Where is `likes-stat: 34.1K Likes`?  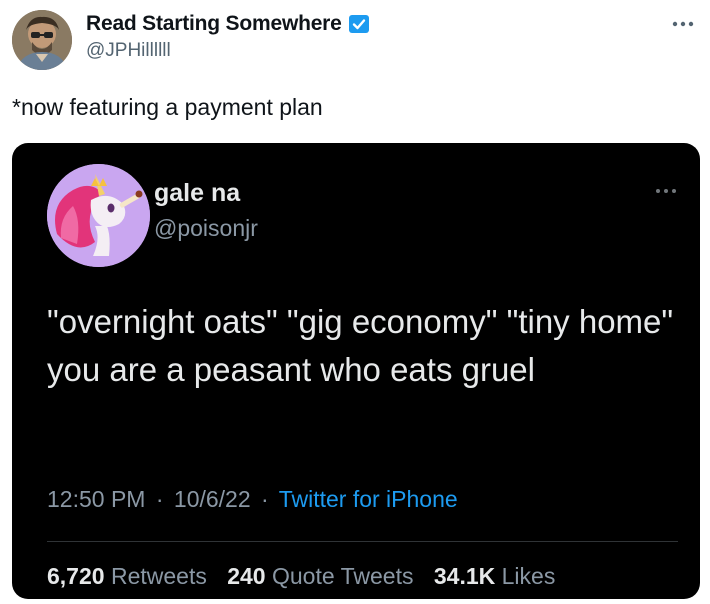 likes-stat: 34.1K Likes is located at coordinates (494, 576).